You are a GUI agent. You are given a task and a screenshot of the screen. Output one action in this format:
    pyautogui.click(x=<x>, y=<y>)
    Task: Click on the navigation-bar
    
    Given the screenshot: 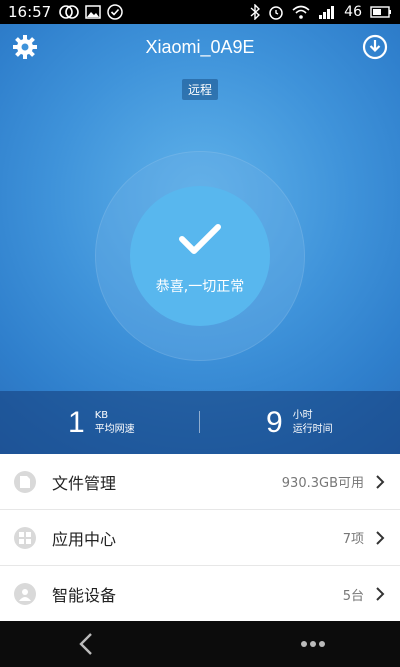 What is the action you would take?
    pyautogui.click(x=200, y=644)
    